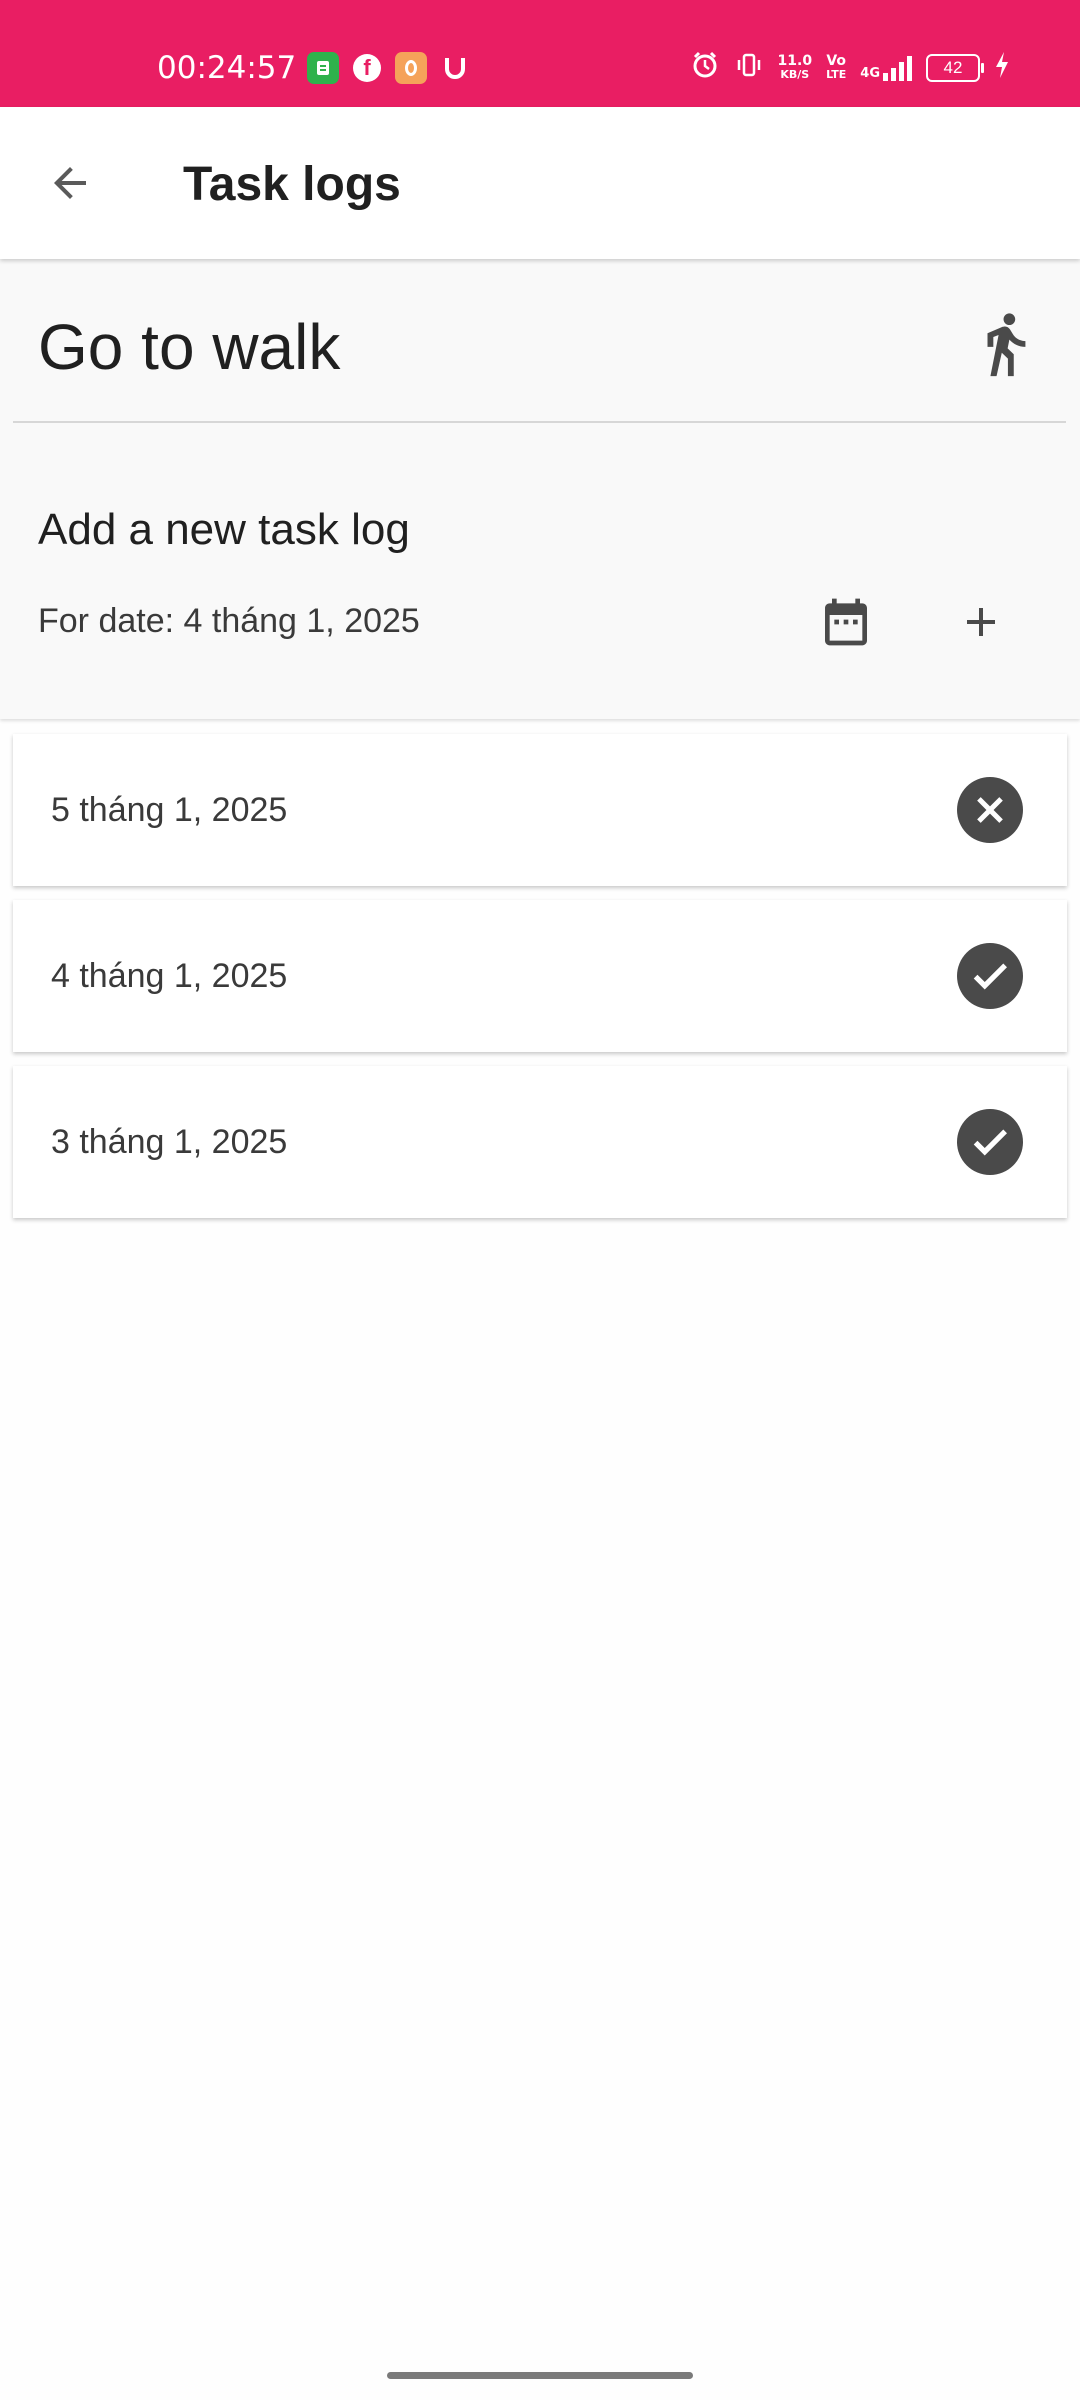  Describe the element at coordinates (795, 60) in the screenshot. I see `network-speed-value: 11.0` at that location.